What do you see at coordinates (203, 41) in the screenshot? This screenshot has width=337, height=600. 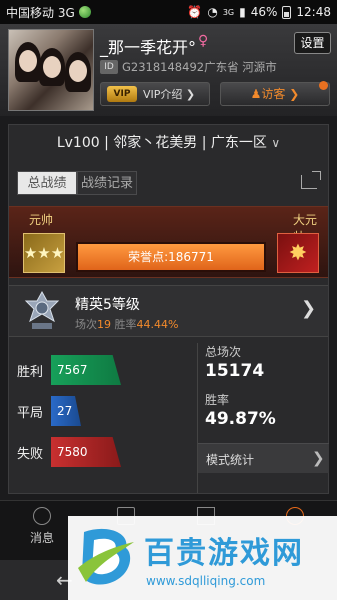 I see `female-icon: ♀` at bounding box center [203, 41].